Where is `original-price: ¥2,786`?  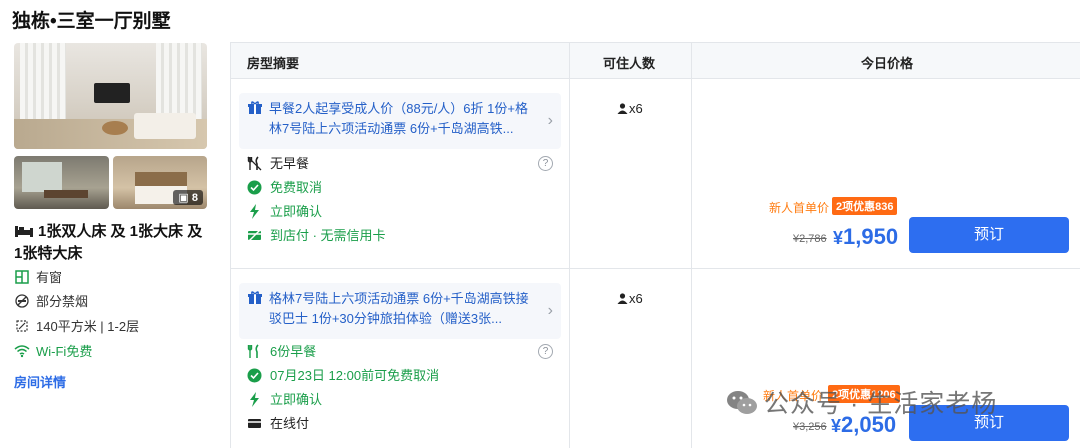
original-price: ¥2,786 is located at coordinates (810, 239).